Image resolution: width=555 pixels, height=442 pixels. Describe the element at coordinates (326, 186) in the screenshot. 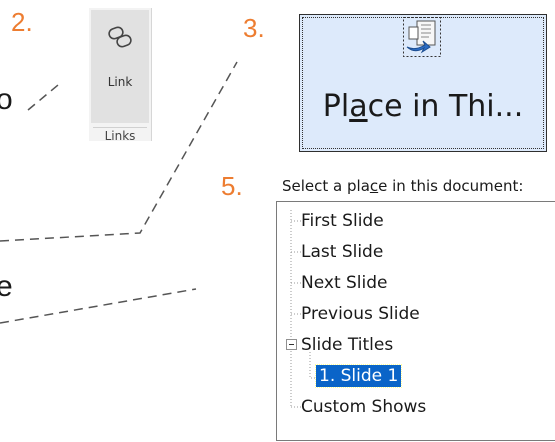

I see `caption-part: Select a pla` at that location.